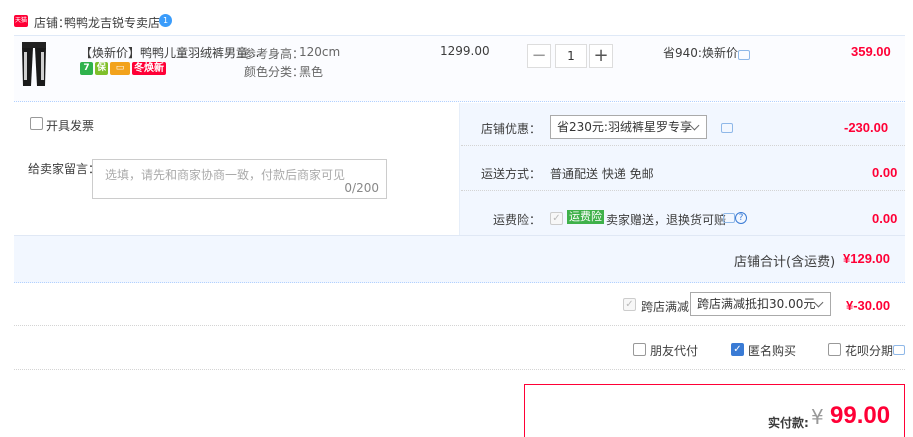 Image resolution: width=913 pixels, height=437 pixels. Describe the element at coordinates (834, 349) in the screenshot. I see `huabei-checkbox` at that location.